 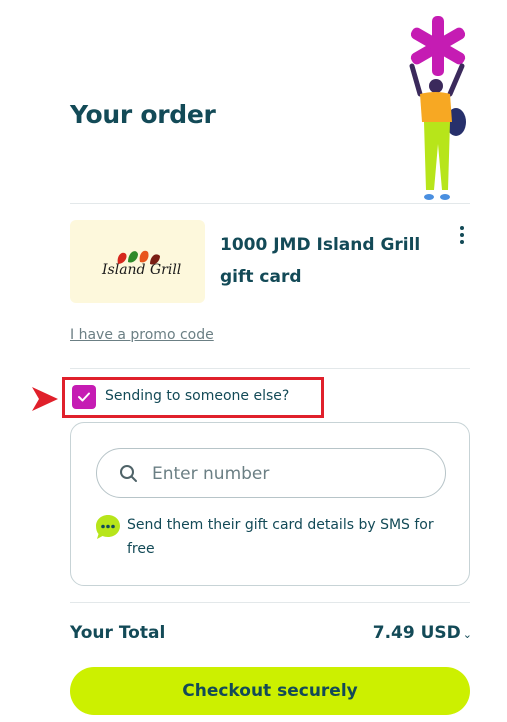 What do you see at coordinates (292, 474) in the screenshot?
I see `phone-number-input` at bounding box center [292, 474].